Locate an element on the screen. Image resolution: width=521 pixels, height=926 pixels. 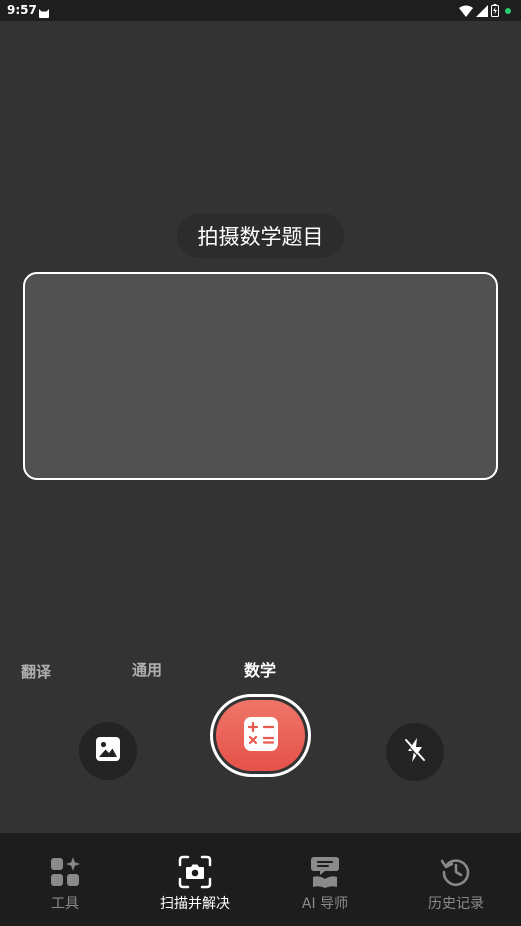
status-bar: 9:57 is located at coordinates (260, 10).